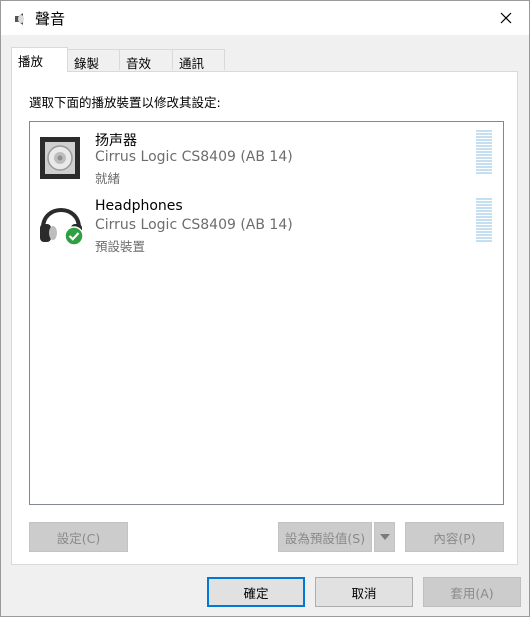 This screenshot has width=530, height=617. Describe the element at coordinates (120, 246) in the screenshot. I see `device-status: 預設裝置` at that location.